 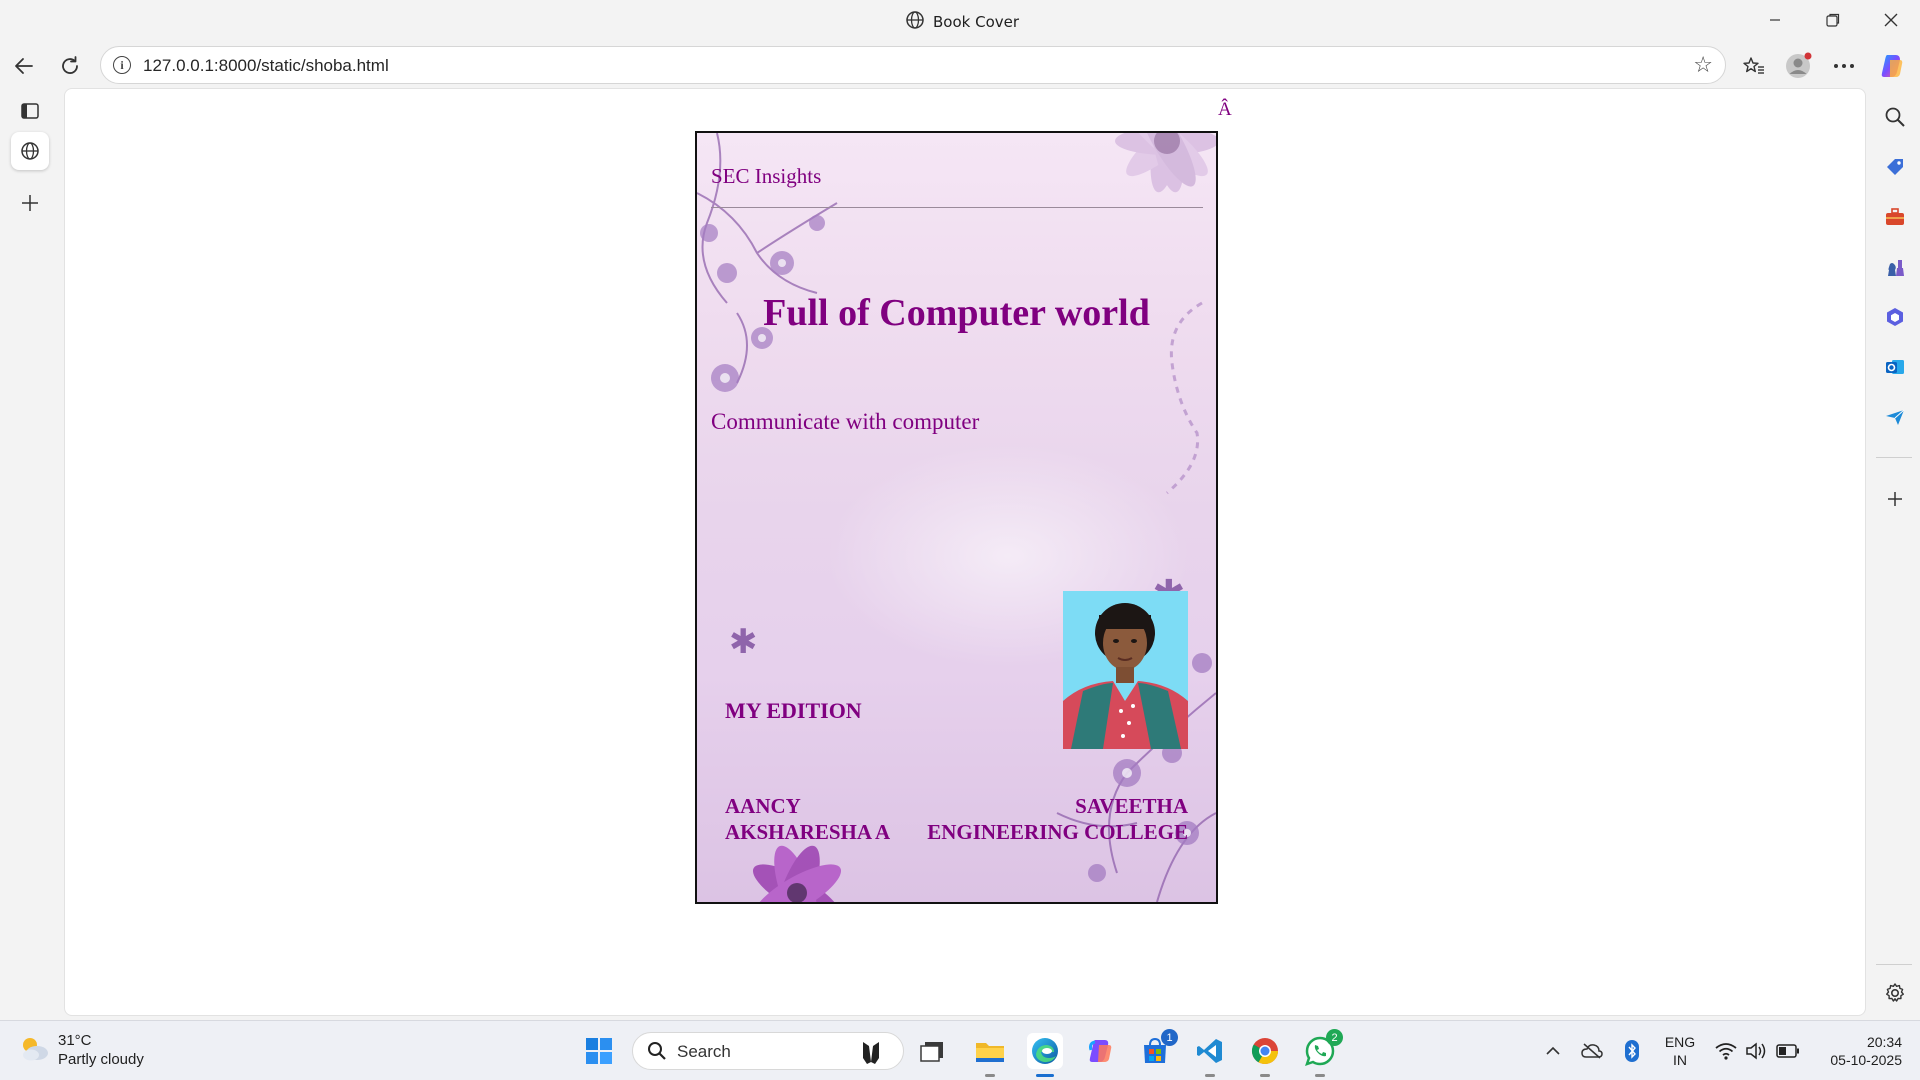 I want to click on stray-character: Â, so click(x=1225, y=109).